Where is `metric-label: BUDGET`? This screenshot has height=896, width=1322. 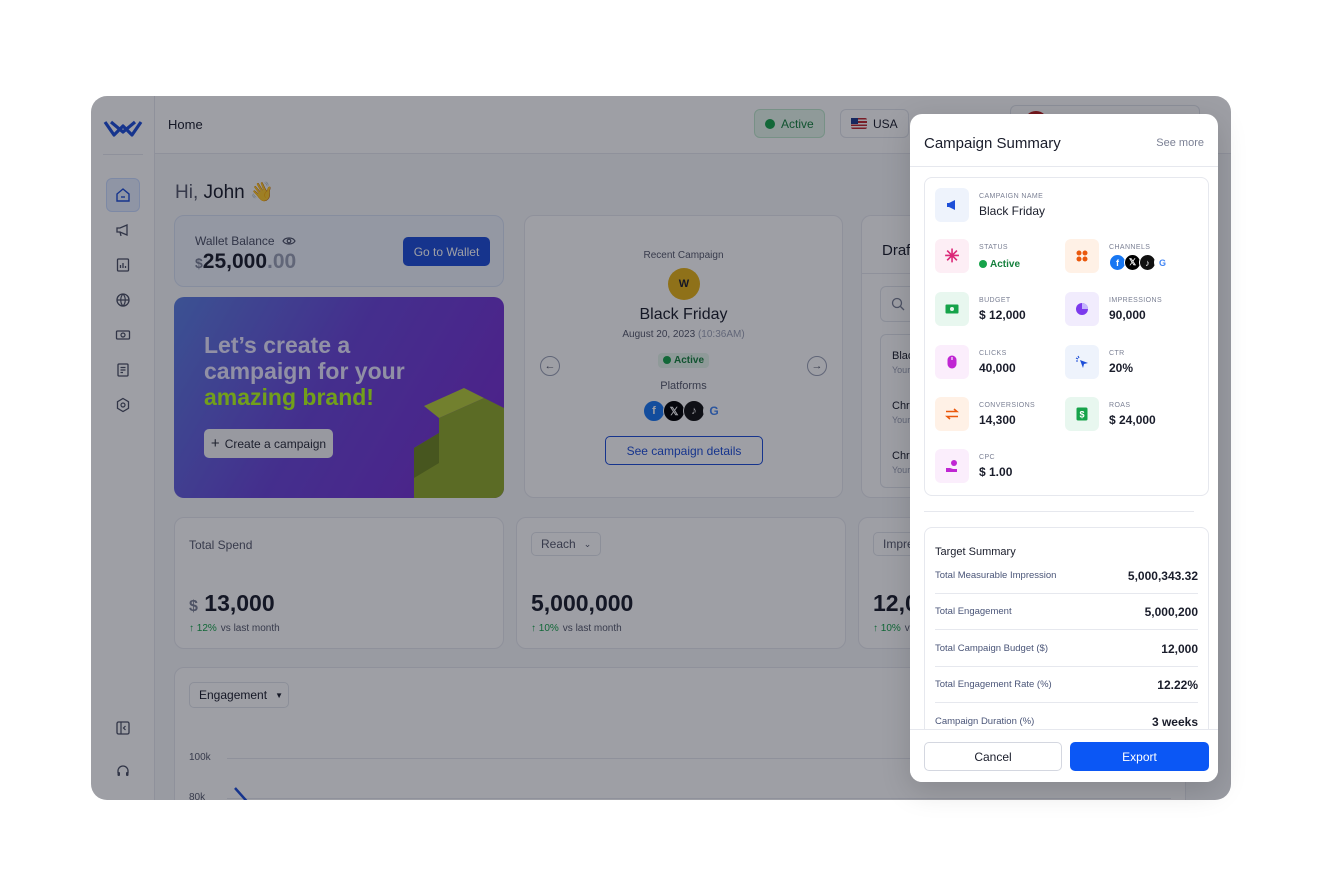 metric-label: BUDGET is located at coordinates (995, 300).